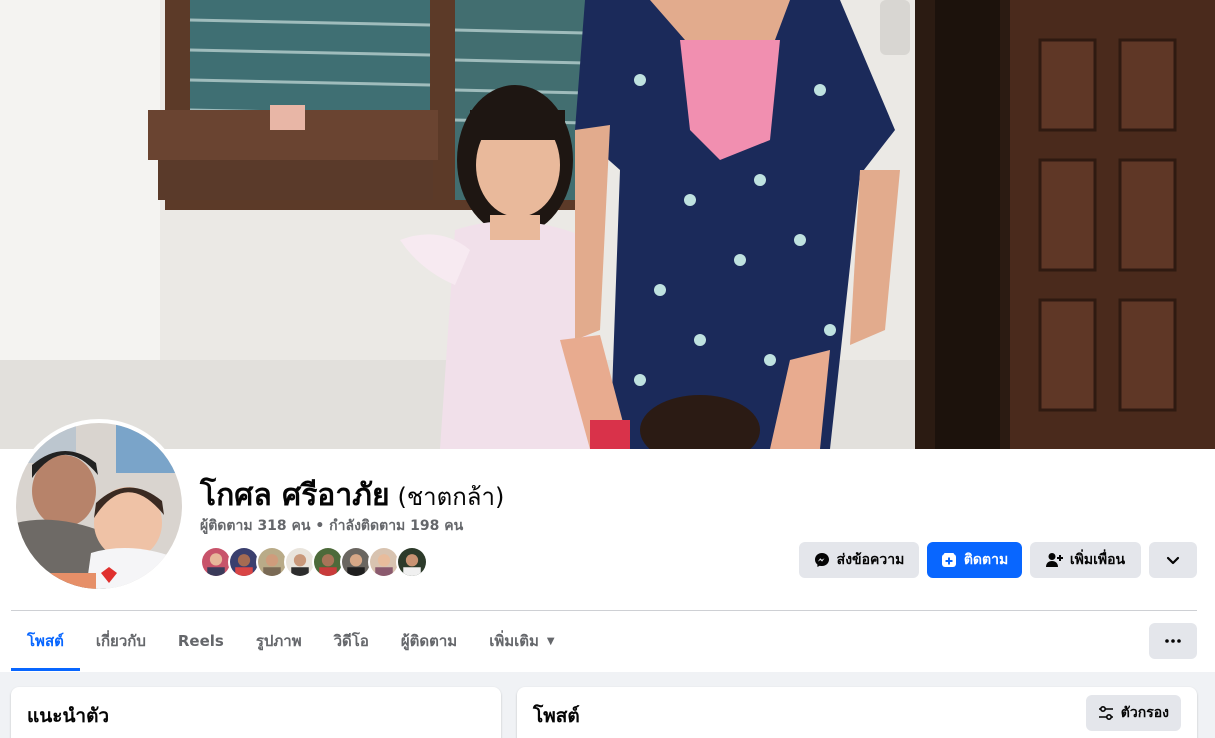  What do you see at coordinates (331, 526) in the screenshot?
I see `follower-counts: ผู้ติดตาม 318 คน • กำลังติดตาม 198 คน` at bounding box center [331, 526].